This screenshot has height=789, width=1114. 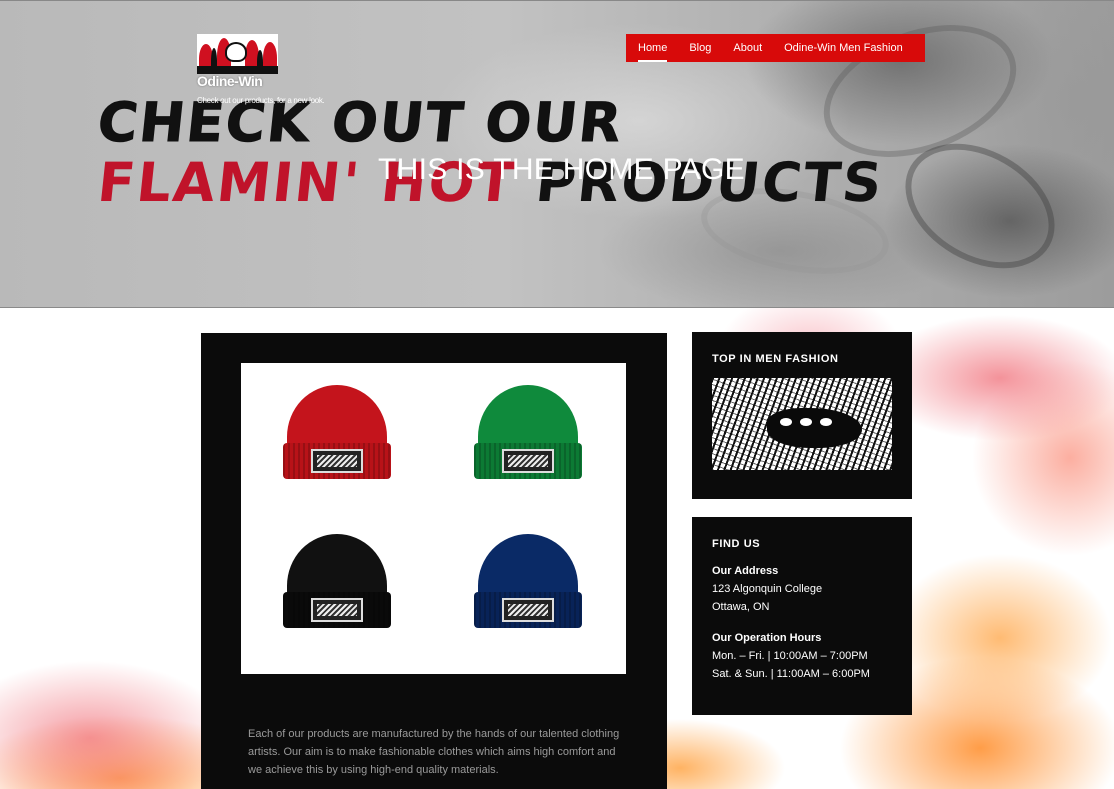 What do you see at coordinates (433, 518) in the screenshot?
I see `product-image` at bounding box center [433, 518].